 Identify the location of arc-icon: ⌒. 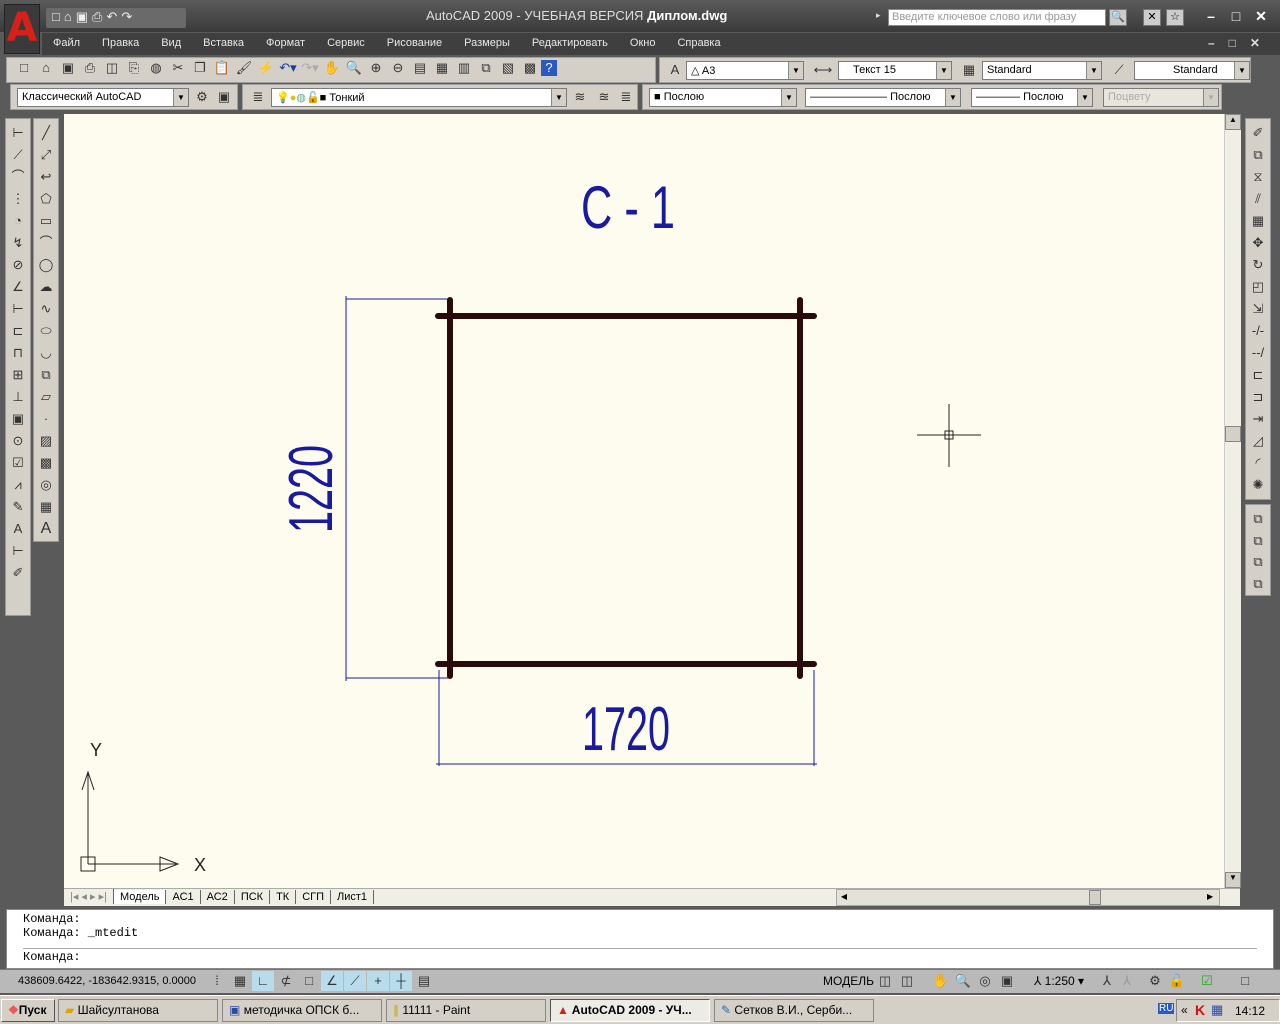
(46, 244).